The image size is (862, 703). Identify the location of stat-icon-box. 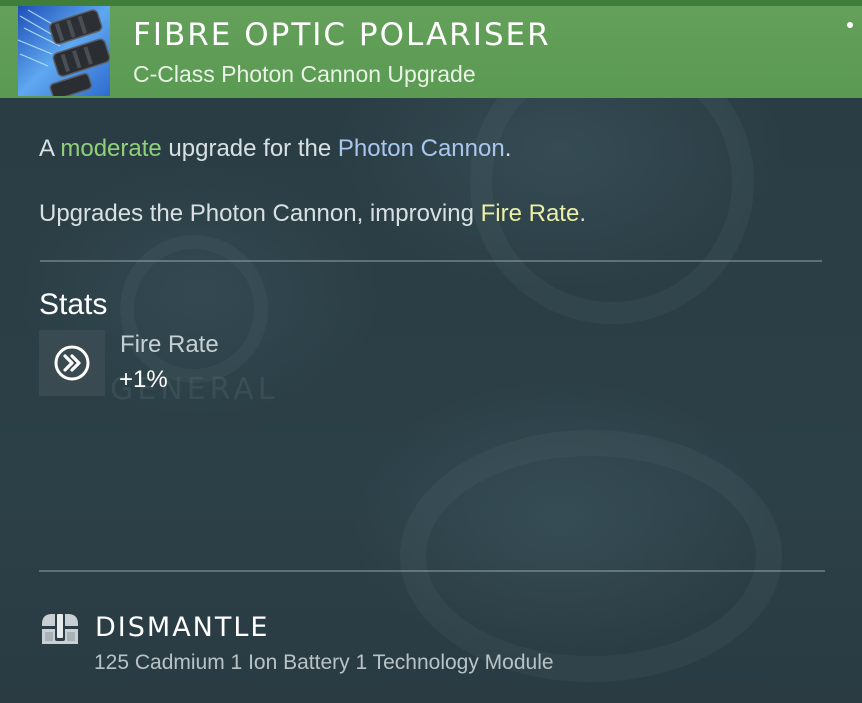
(72, 363).